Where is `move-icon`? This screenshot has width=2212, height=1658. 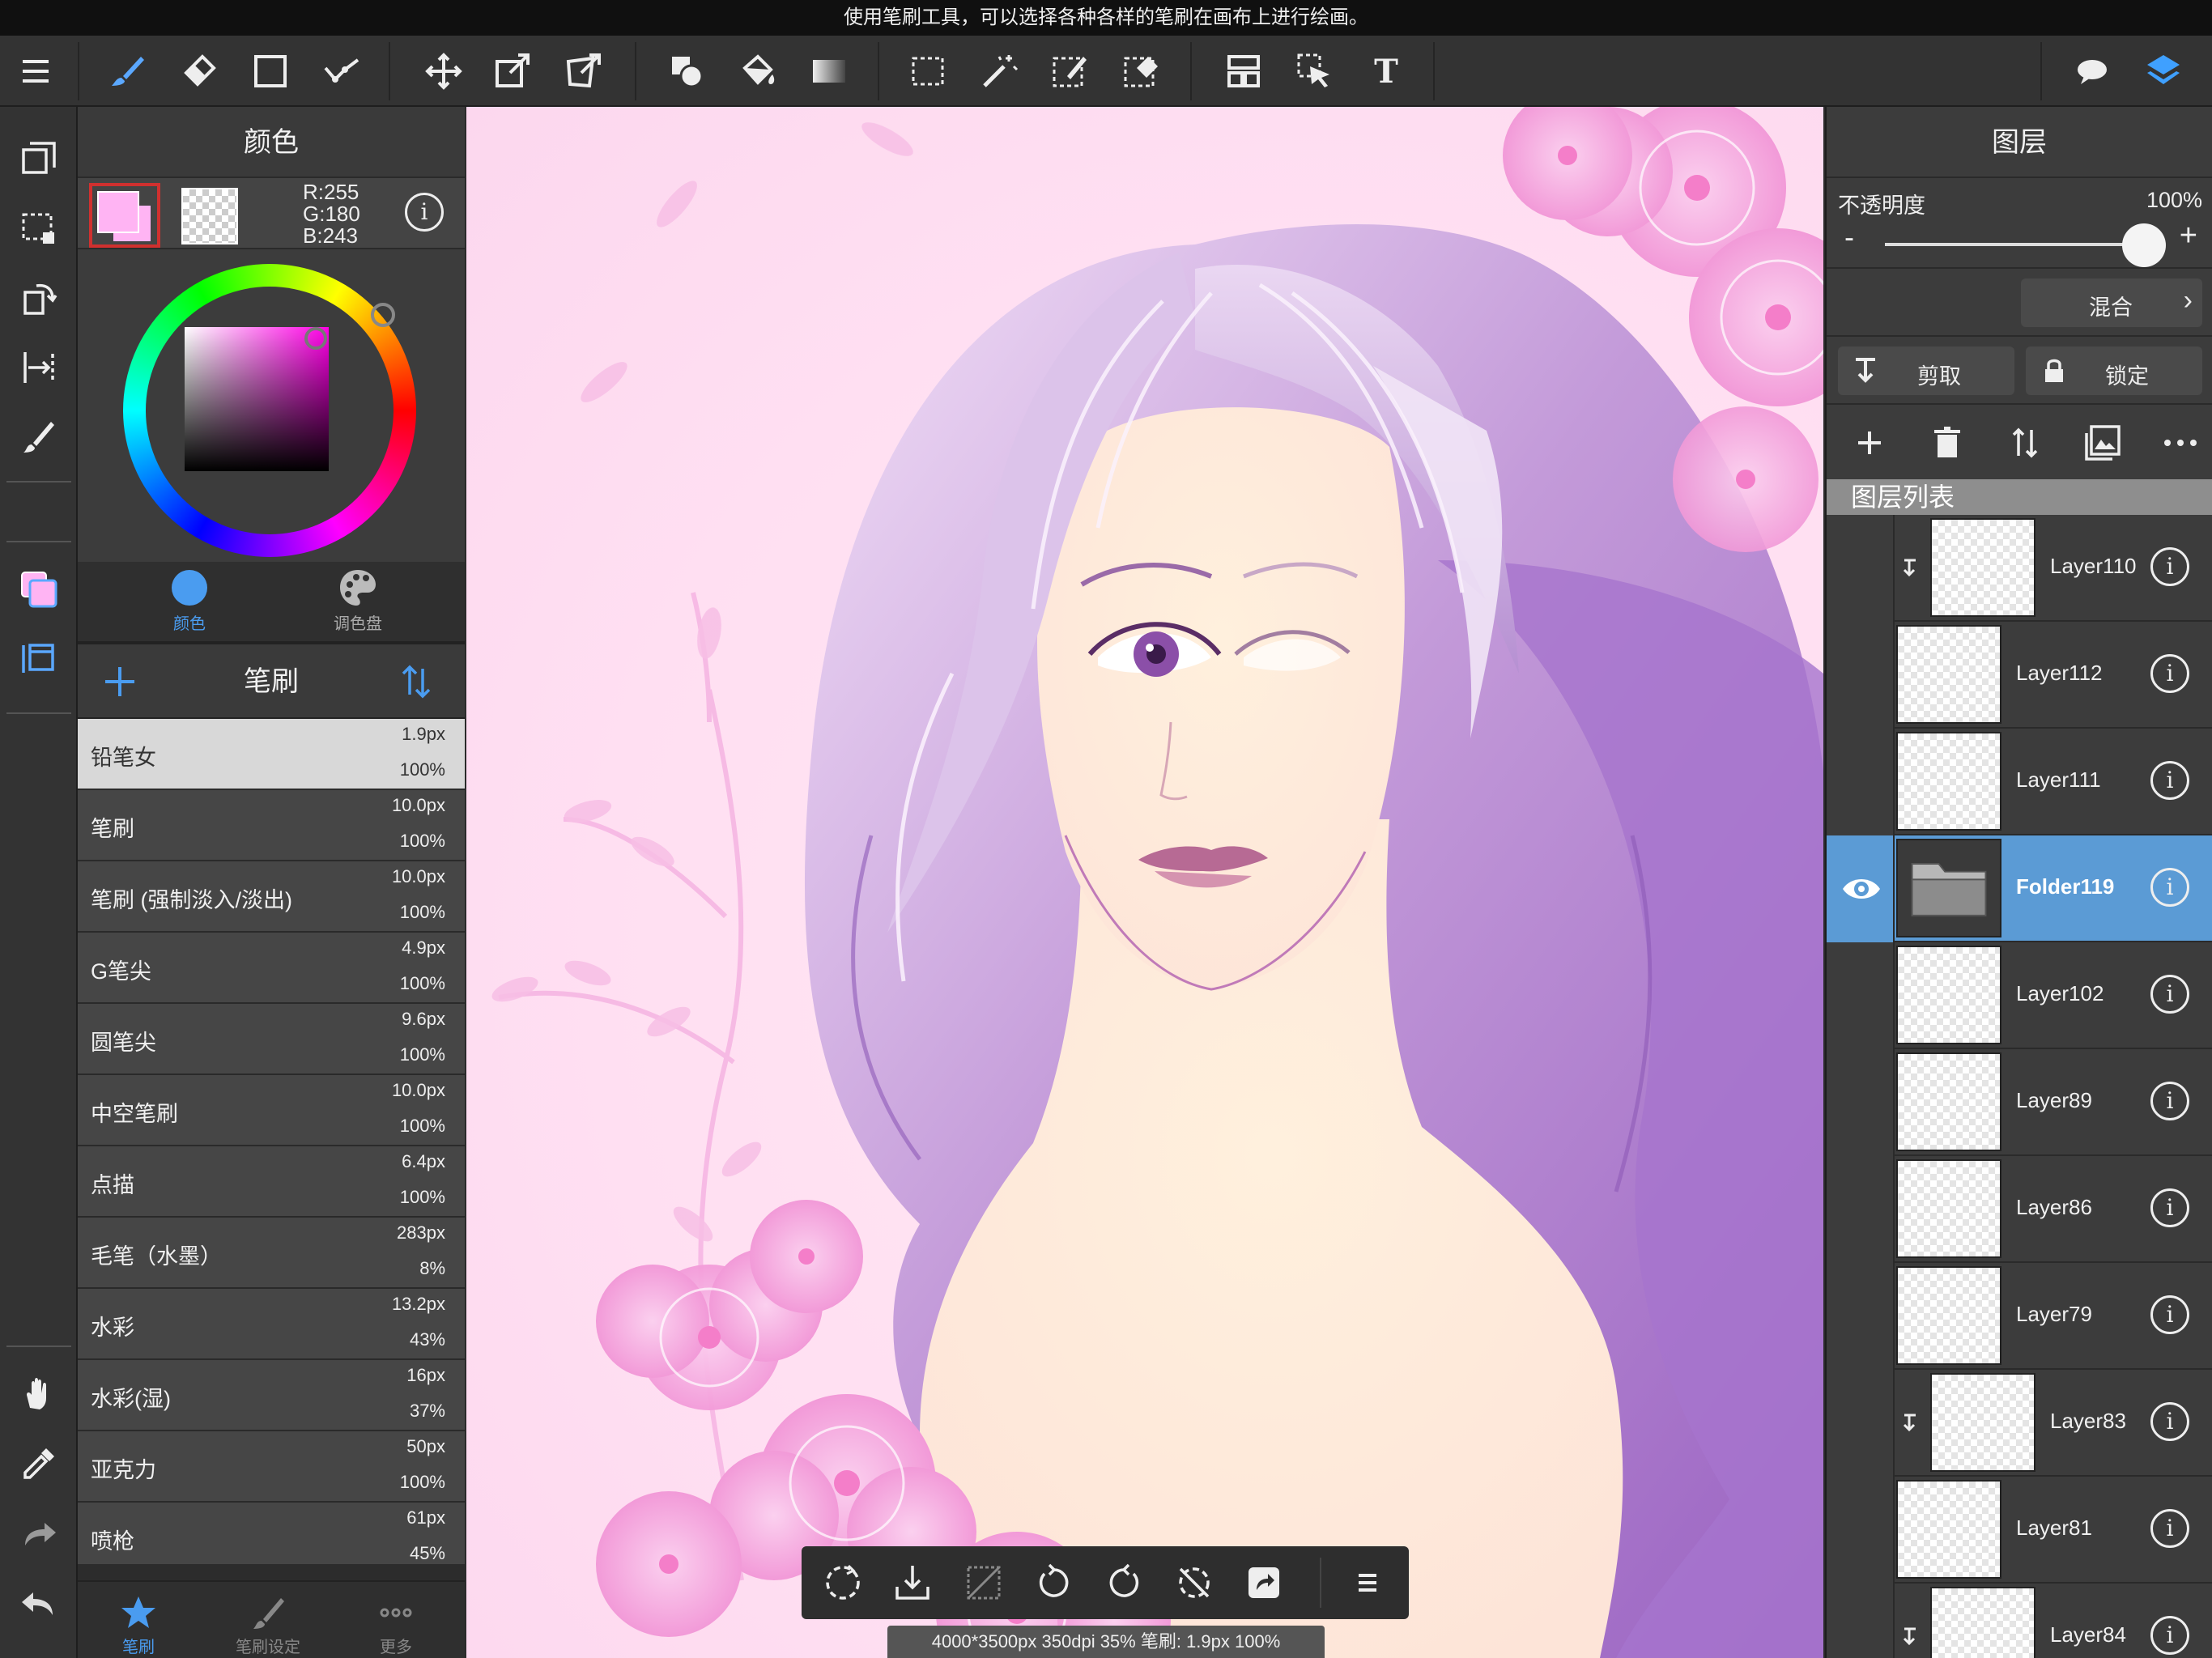 move-icon is located at coordinates (443, 71).